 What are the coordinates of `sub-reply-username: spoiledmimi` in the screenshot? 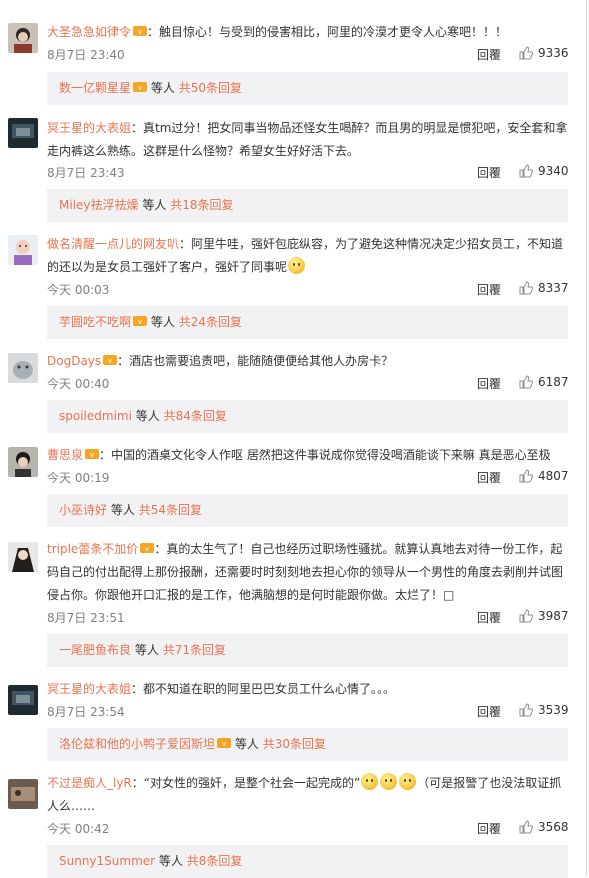 It's located at (95, 416).